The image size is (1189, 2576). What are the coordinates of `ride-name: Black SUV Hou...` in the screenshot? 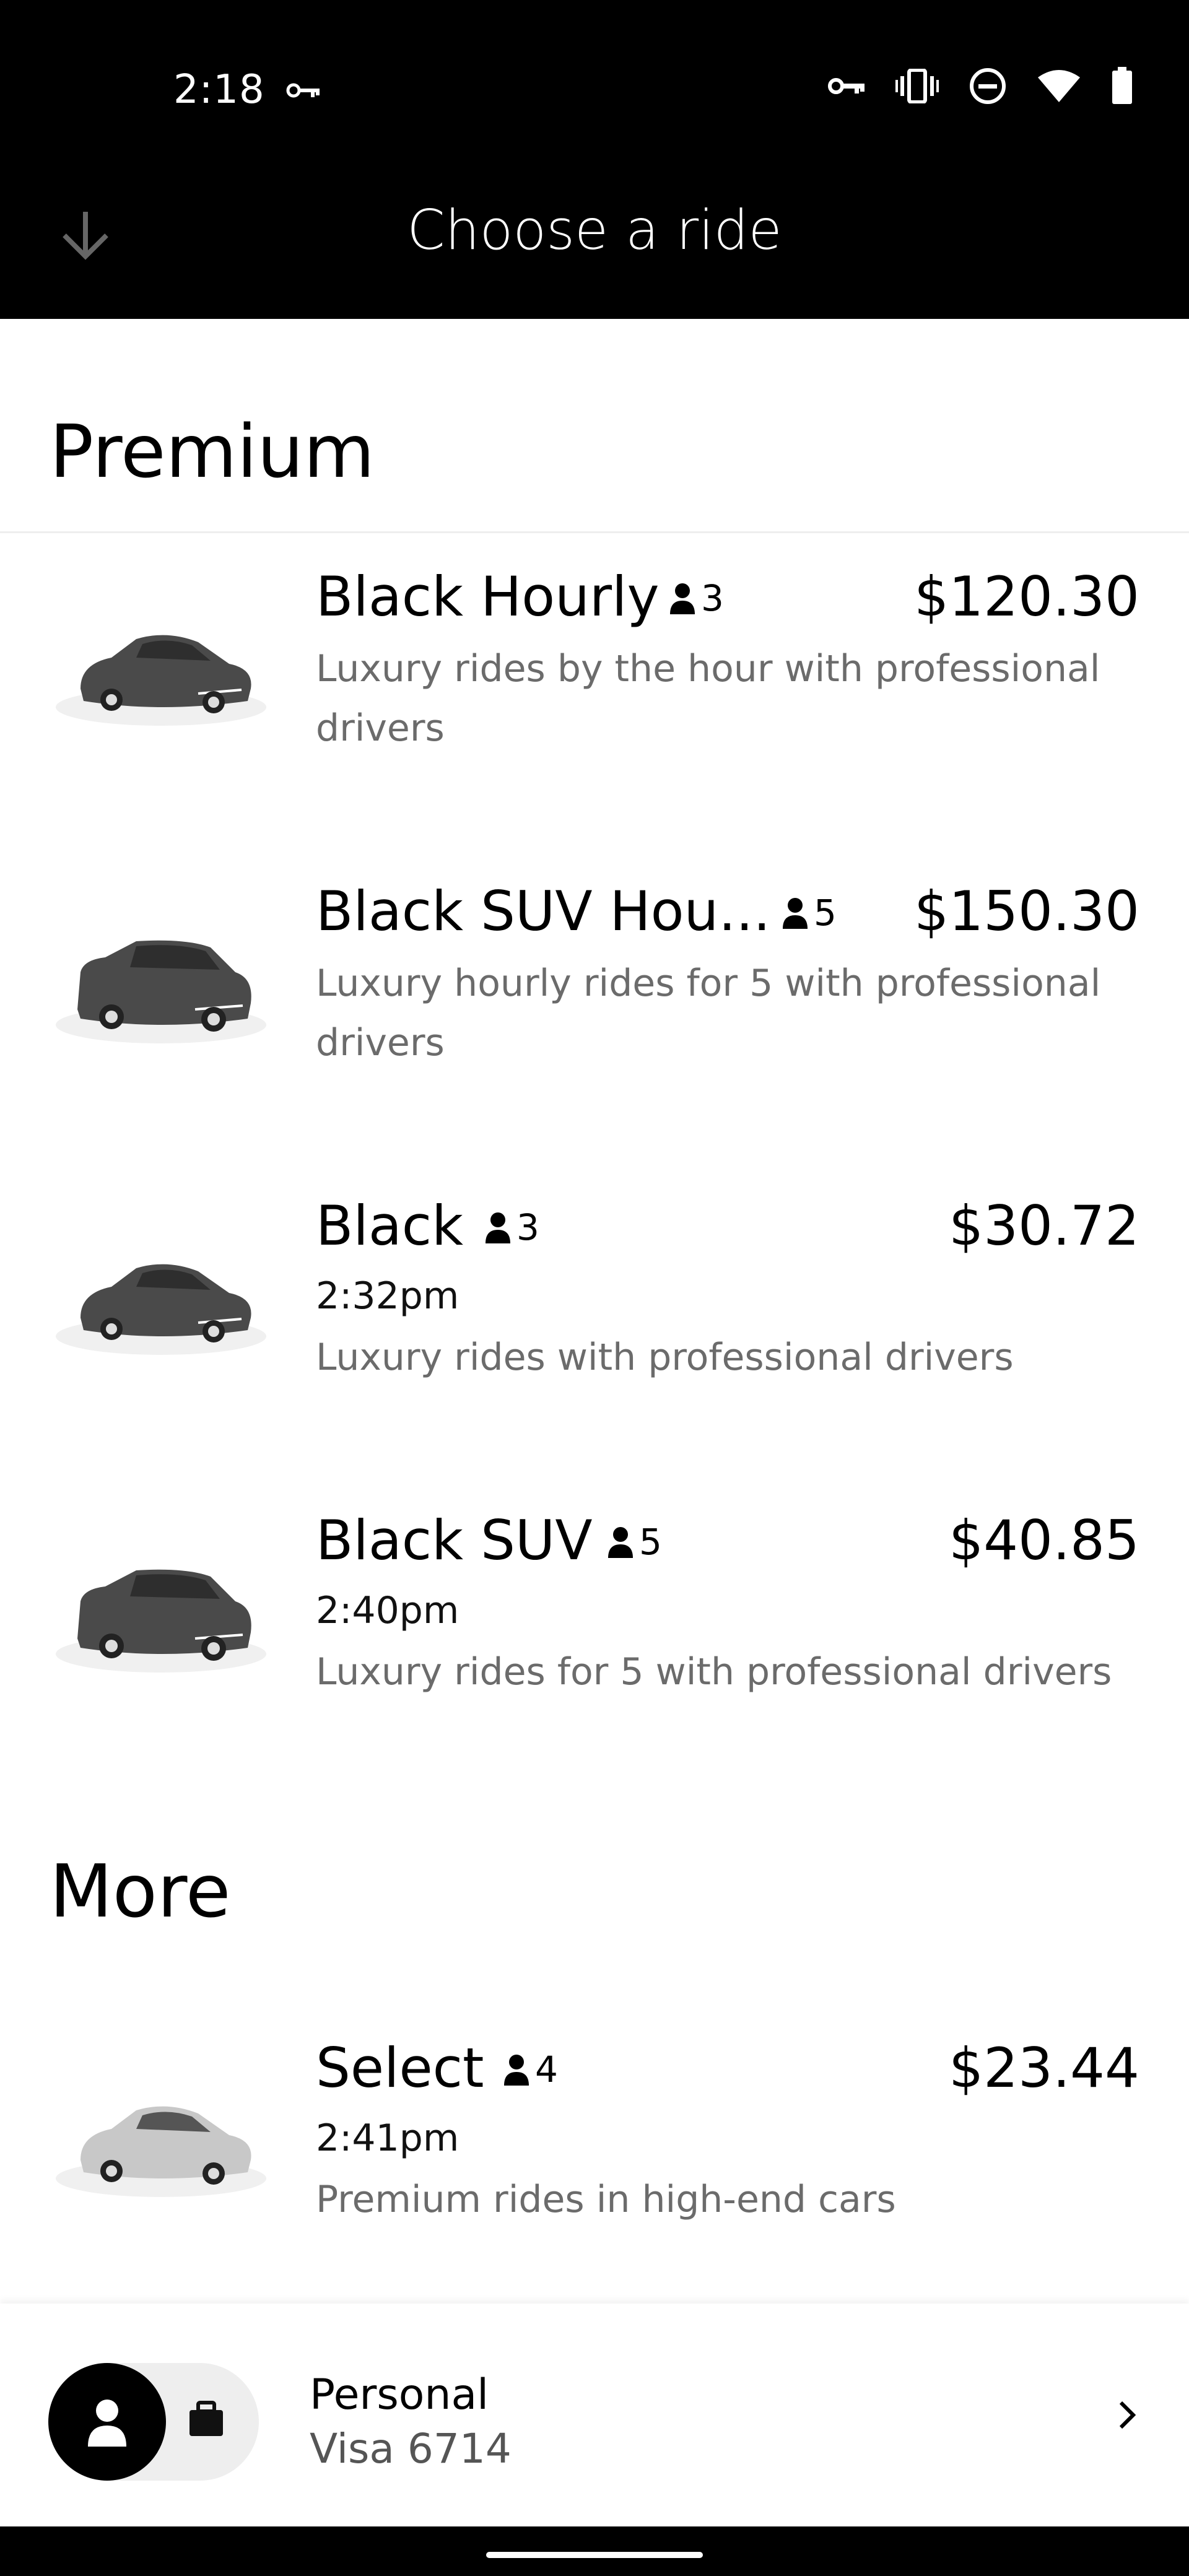 It's located at (543, 911).